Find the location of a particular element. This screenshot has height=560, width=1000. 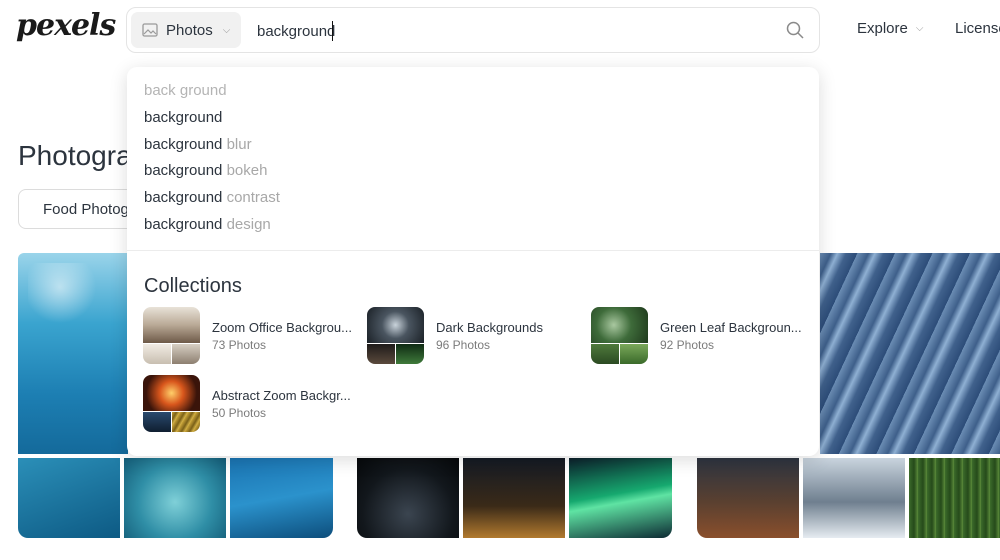

collection-count: 92 Photos is located at coordinates (687, 345).